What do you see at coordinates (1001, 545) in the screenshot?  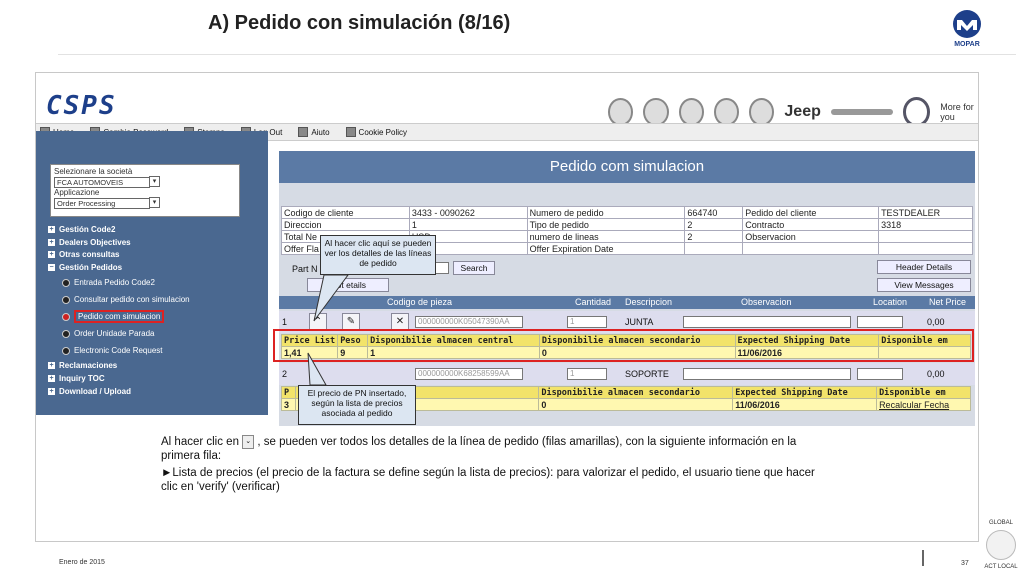 I see `globe-icon` at bounding box center [1001, 545].